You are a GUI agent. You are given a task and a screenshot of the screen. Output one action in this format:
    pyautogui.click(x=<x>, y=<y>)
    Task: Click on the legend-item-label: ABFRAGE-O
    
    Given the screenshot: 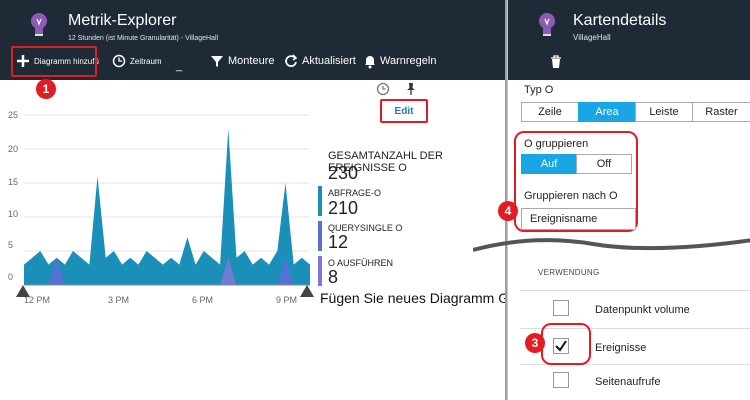 What is the action you would take?
    pyautogui.click(x=355, y=193)
    